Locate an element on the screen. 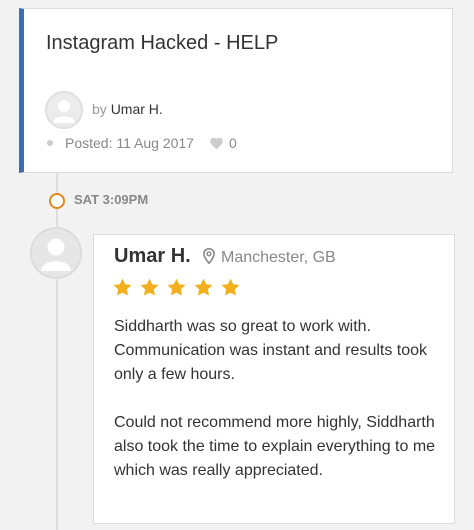 The image size is (474, 530). author-avatar is located at coordinates (64, 110).